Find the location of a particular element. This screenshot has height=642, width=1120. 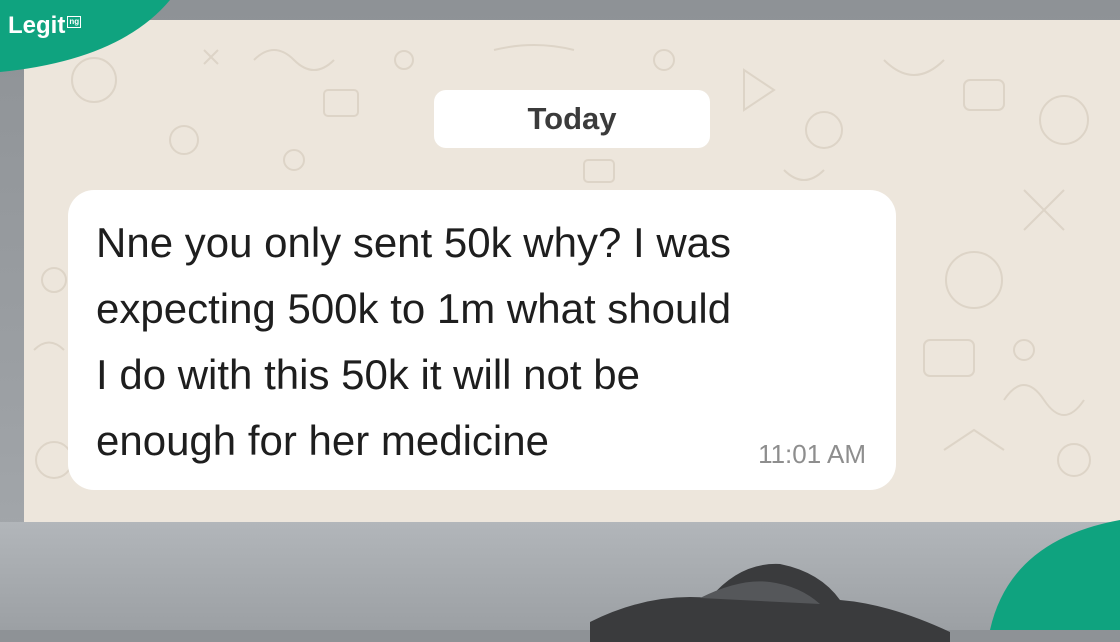

message-line: enough for her medicine is located at coordinates (322, 440).